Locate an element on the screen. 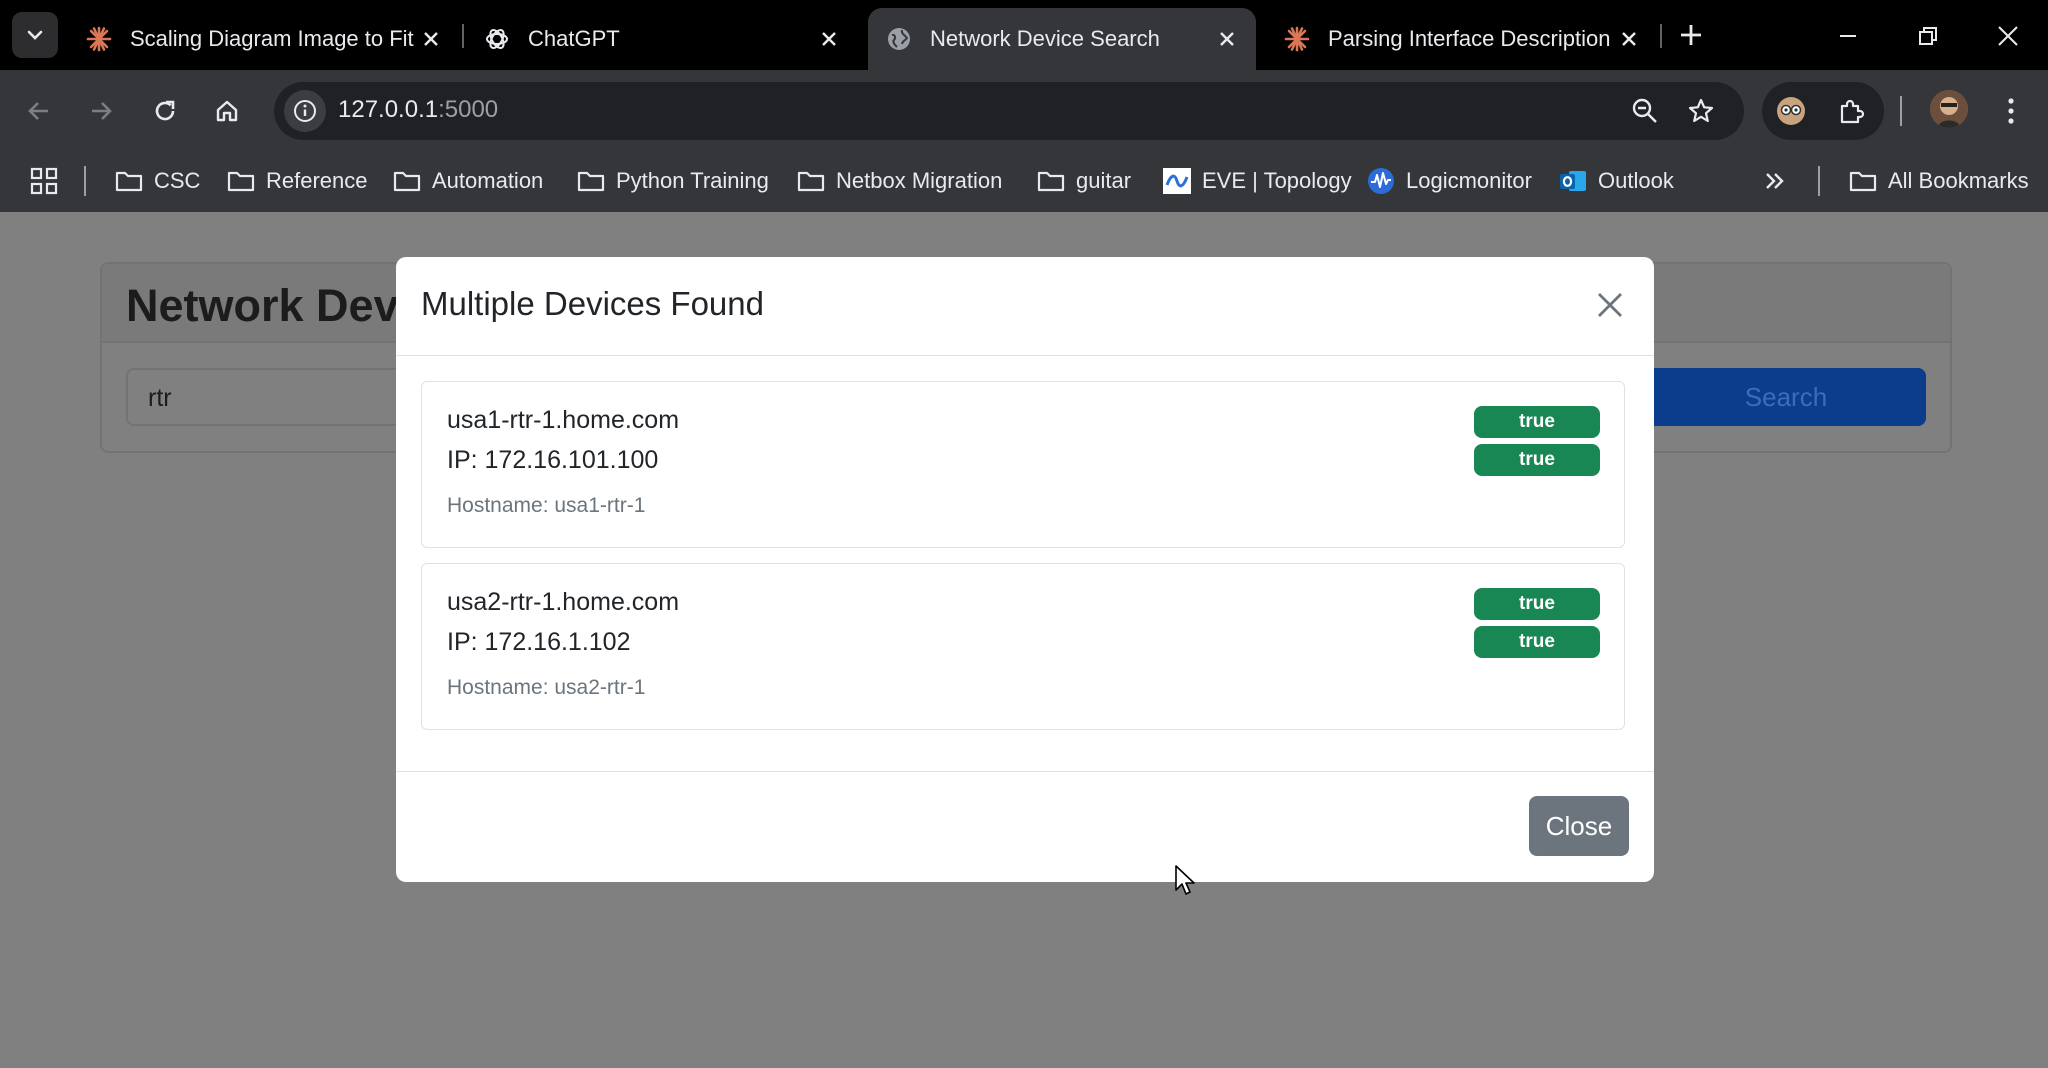 The image size is (2048, 1068). forward-button is located at coordinates (101, 111).